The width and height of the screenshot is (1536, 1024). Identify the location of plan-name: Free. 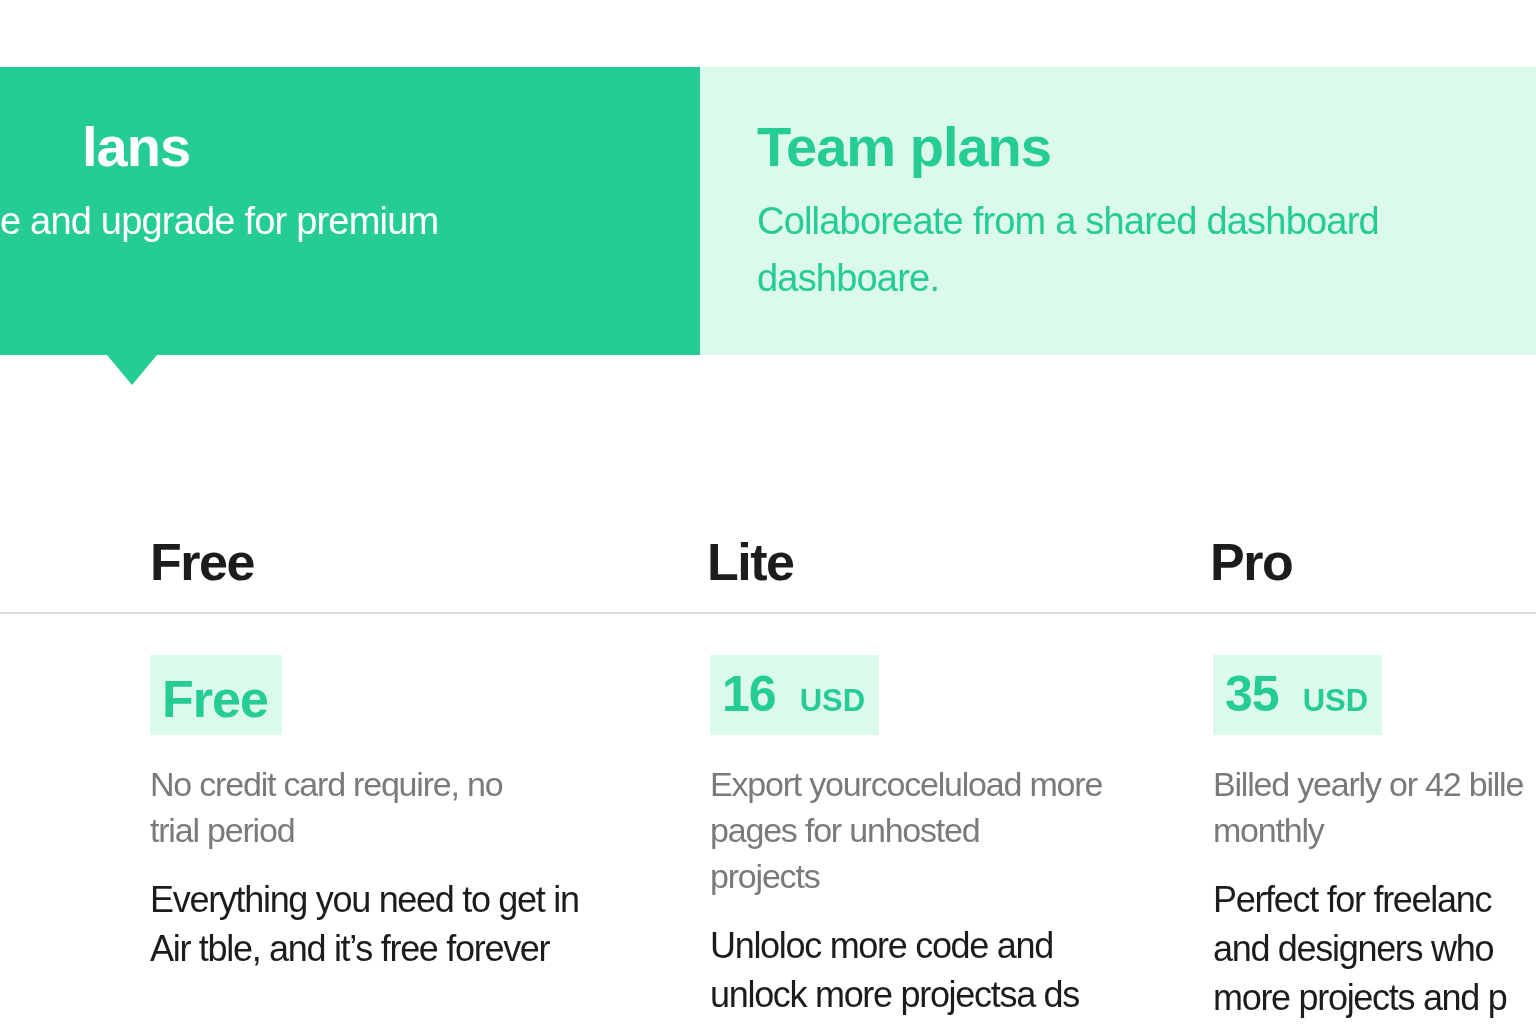
(202, 562).